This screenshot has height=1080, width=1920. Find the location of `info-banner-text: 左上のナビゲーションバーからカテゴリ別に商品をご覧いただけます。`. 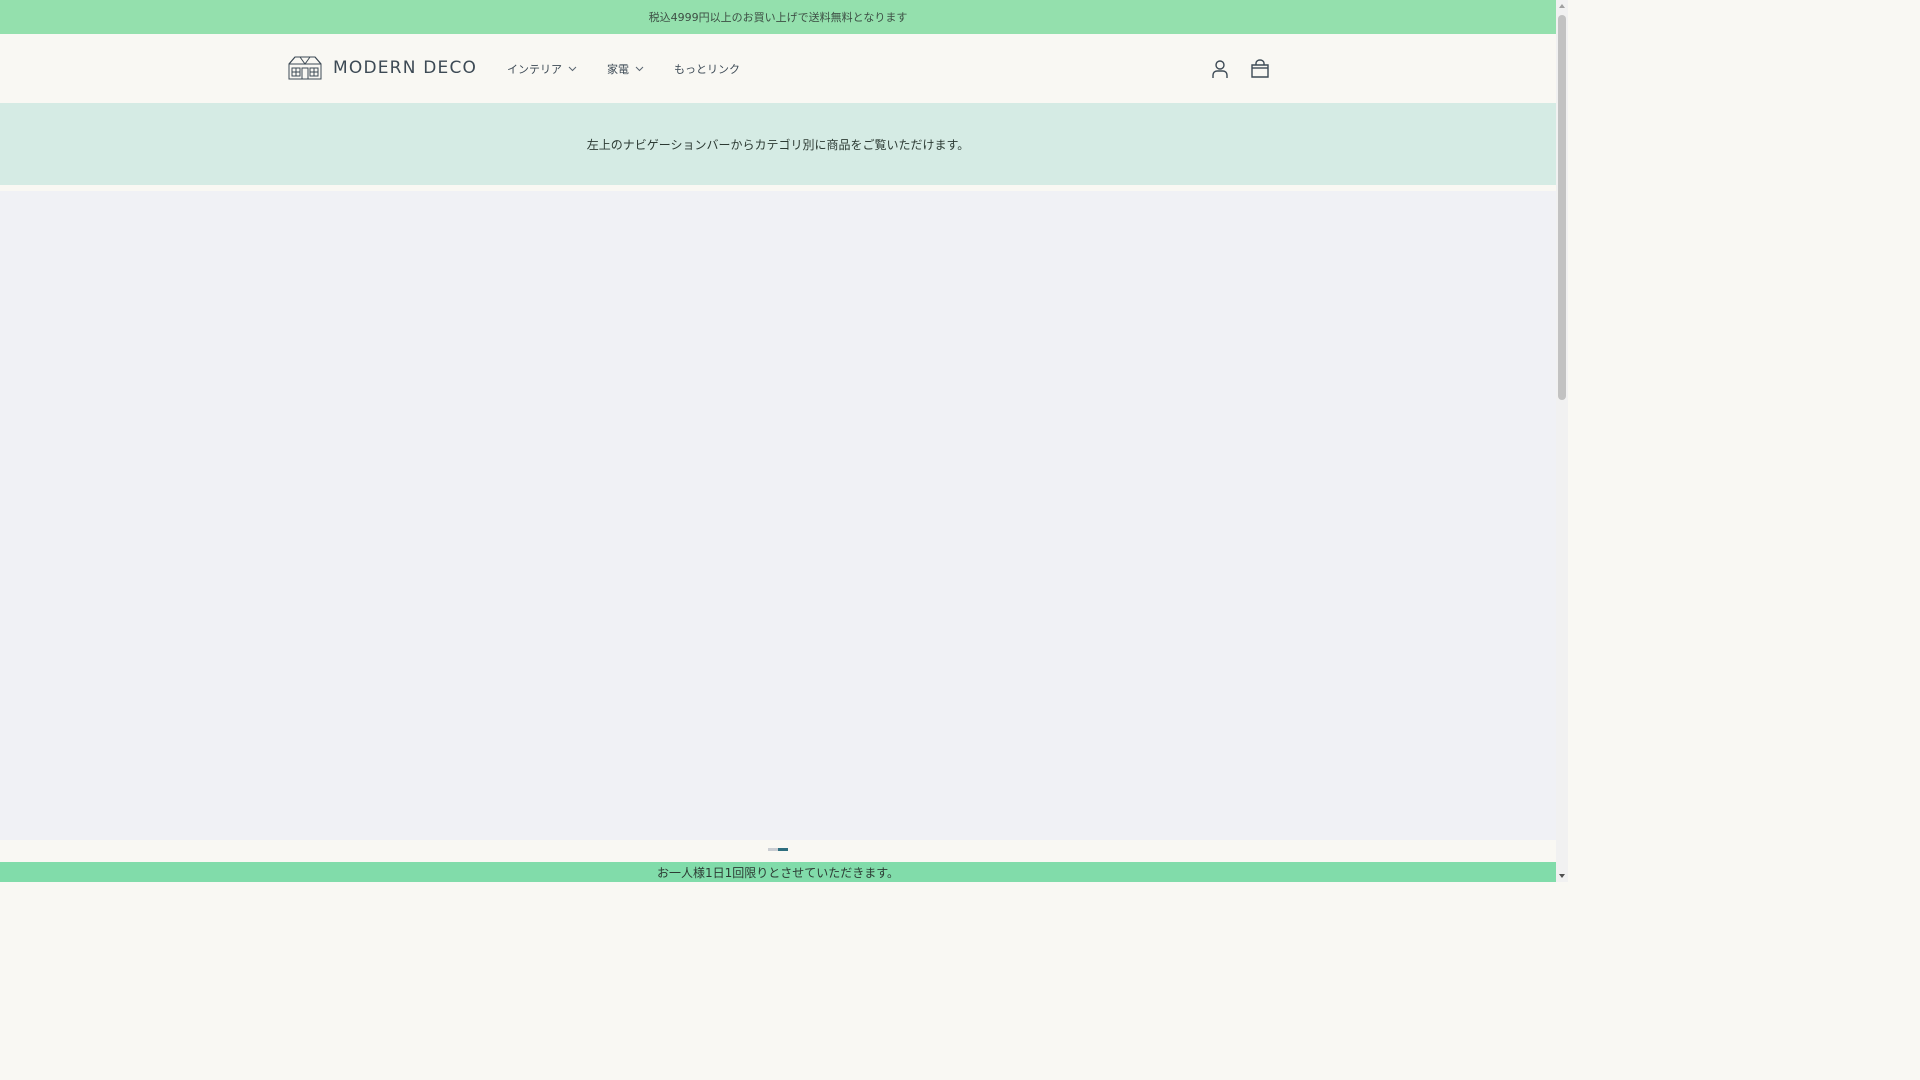

info-banner-text: 左上のナビゲーションバーからカテゴリ別に商品をご覧いただけます。 is located at coordinates (778, 144).